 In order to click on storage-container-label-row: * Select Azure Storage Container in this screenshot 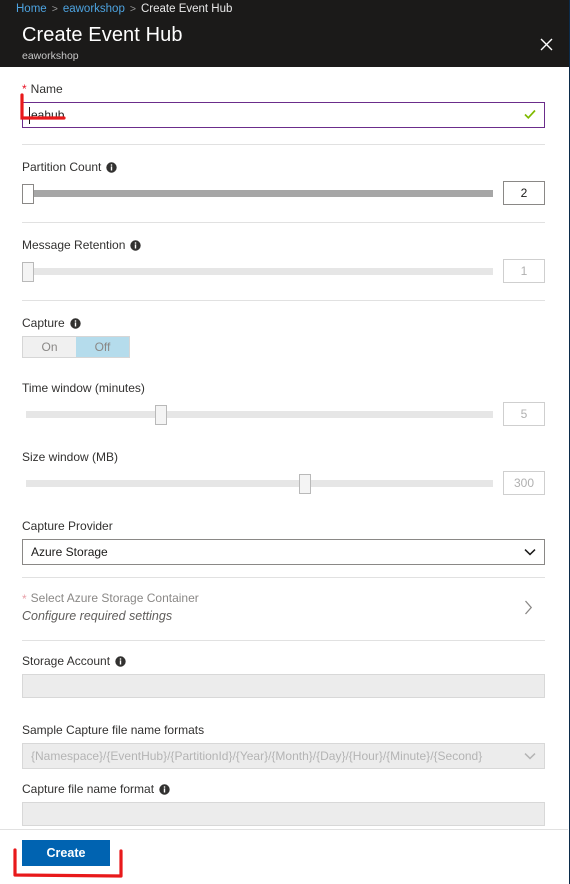, I will do `click(273, 598)`.